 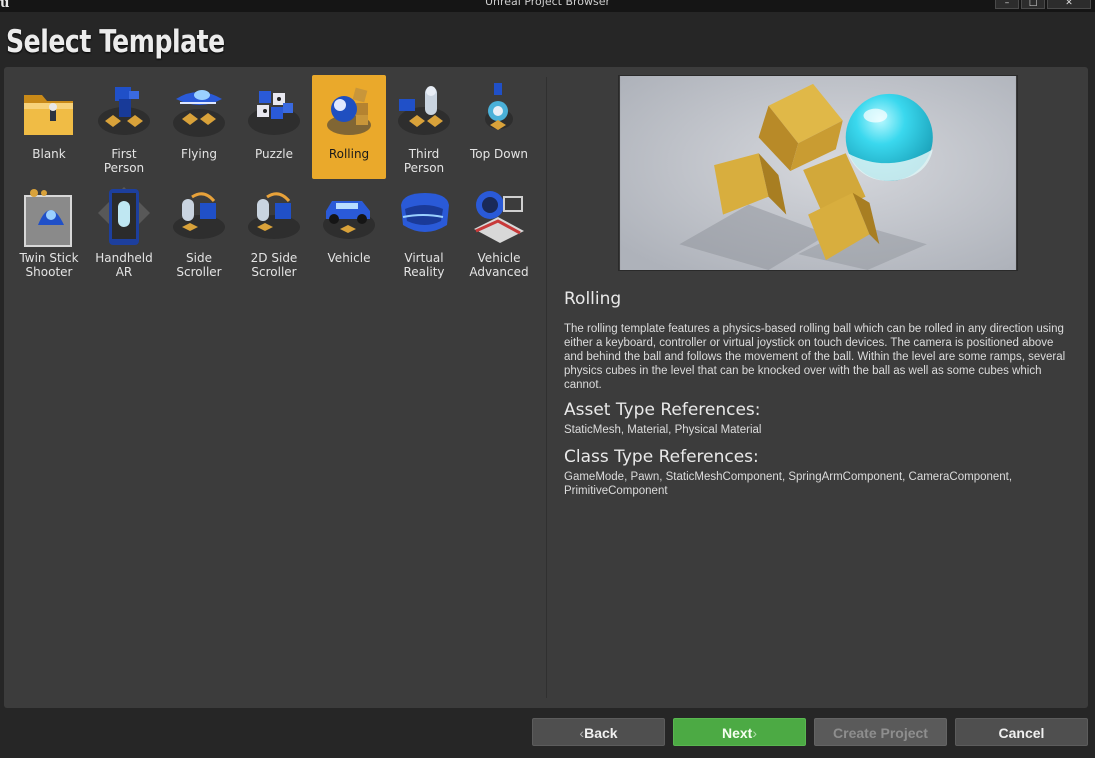 What do you see at coordinates (424, 161) in the screenshot?
I see `template-label: Third Person` at bounding box center [424, 161].